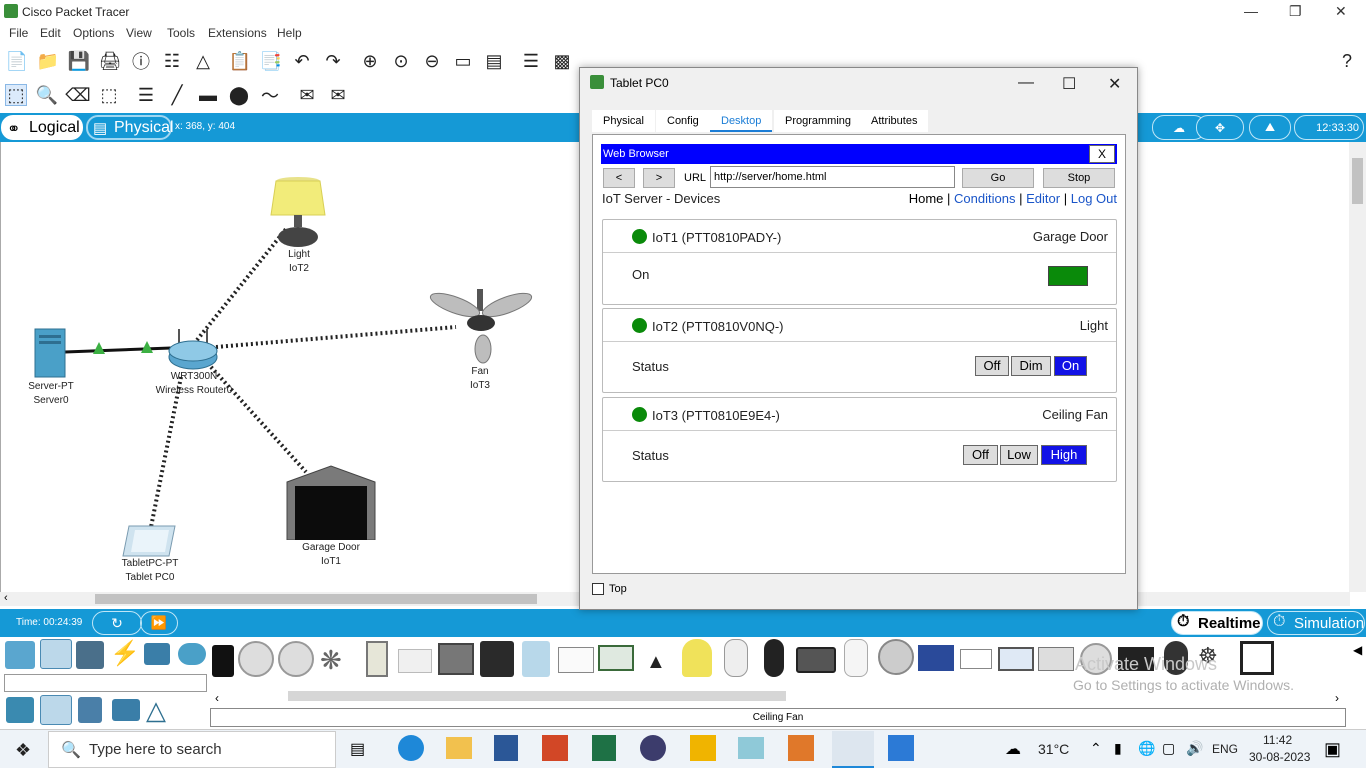 The width and height of the screenshot is (1366, 768). I want to click on language-indicator: ENG, so click(1225, 749).